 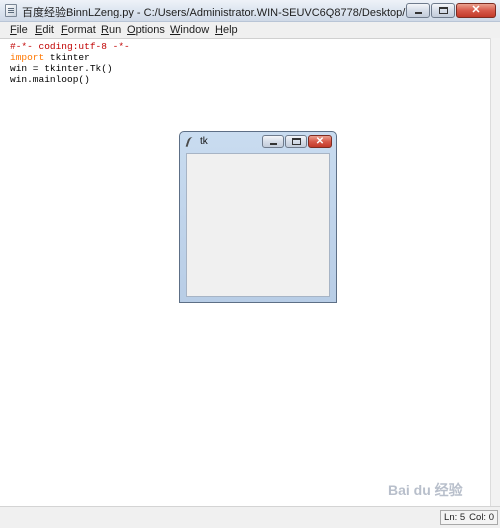 I want to click on tk-window: tk ✕, so click(x=258, y=217).